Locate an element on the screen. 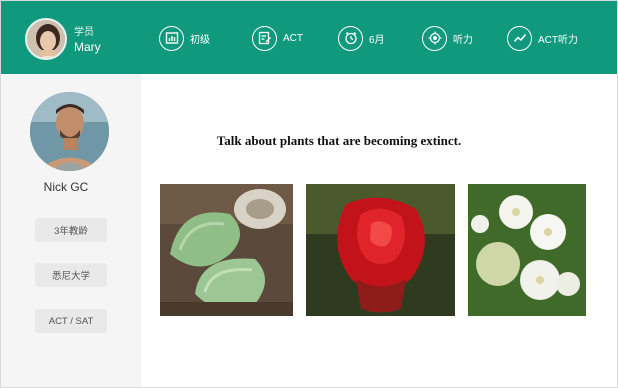 The image size is (618, 388). badge-experience: 3年教龄 is located at coordinates (71, 230).